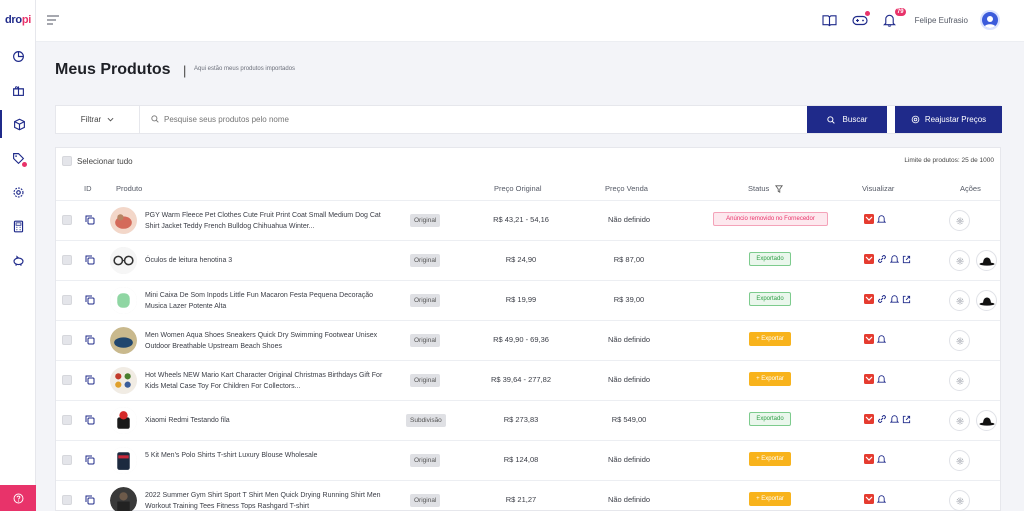 The width and height of the screenshot is (1024, 511). Describe the element at coordinates (629, 419) in the screenshot. I see `price-sale: R$ 549,00` at that location.